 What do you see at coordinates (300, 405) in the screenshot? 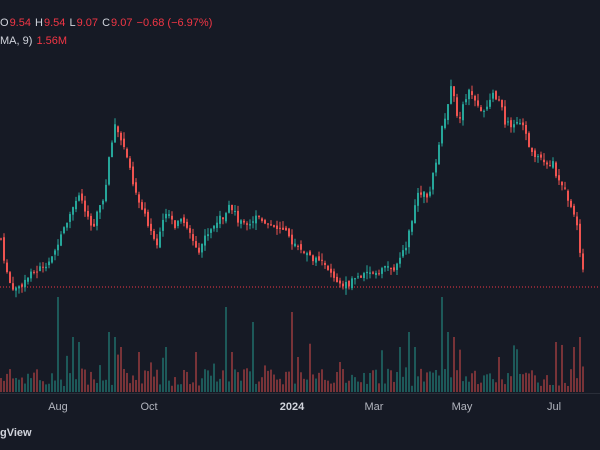
I see `time-axis: Aug Oct 2024 Mar May Jul` at bounding box center [300, 405].